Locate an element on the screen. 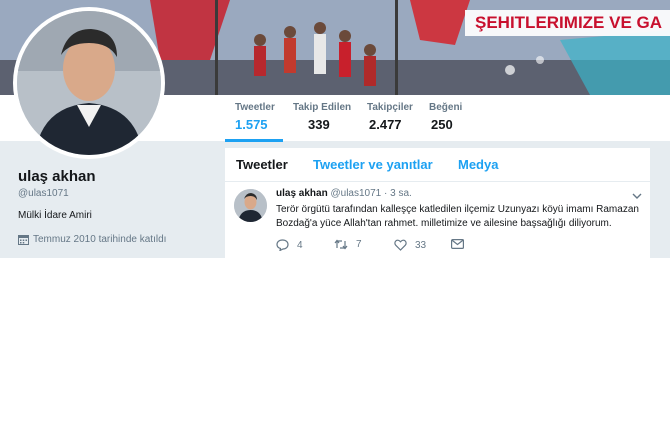 This screenshot has height=446, width=670. stat-likes: Beğeni 250 is located at coordinates (445, 118).